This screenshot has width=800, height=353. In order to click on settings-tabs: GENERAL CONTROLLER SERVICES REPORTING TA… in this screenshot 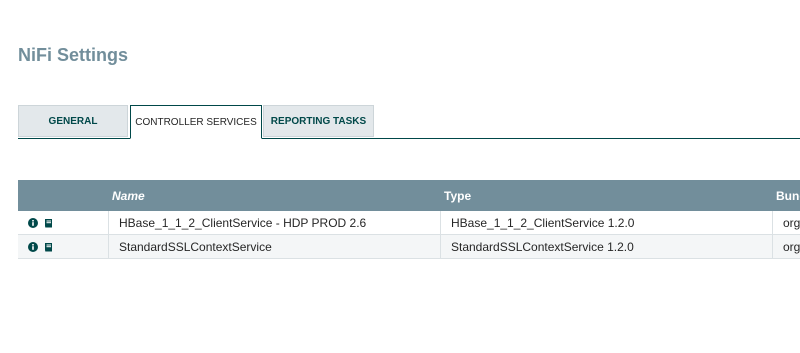, I will do `click(409, 122)`.